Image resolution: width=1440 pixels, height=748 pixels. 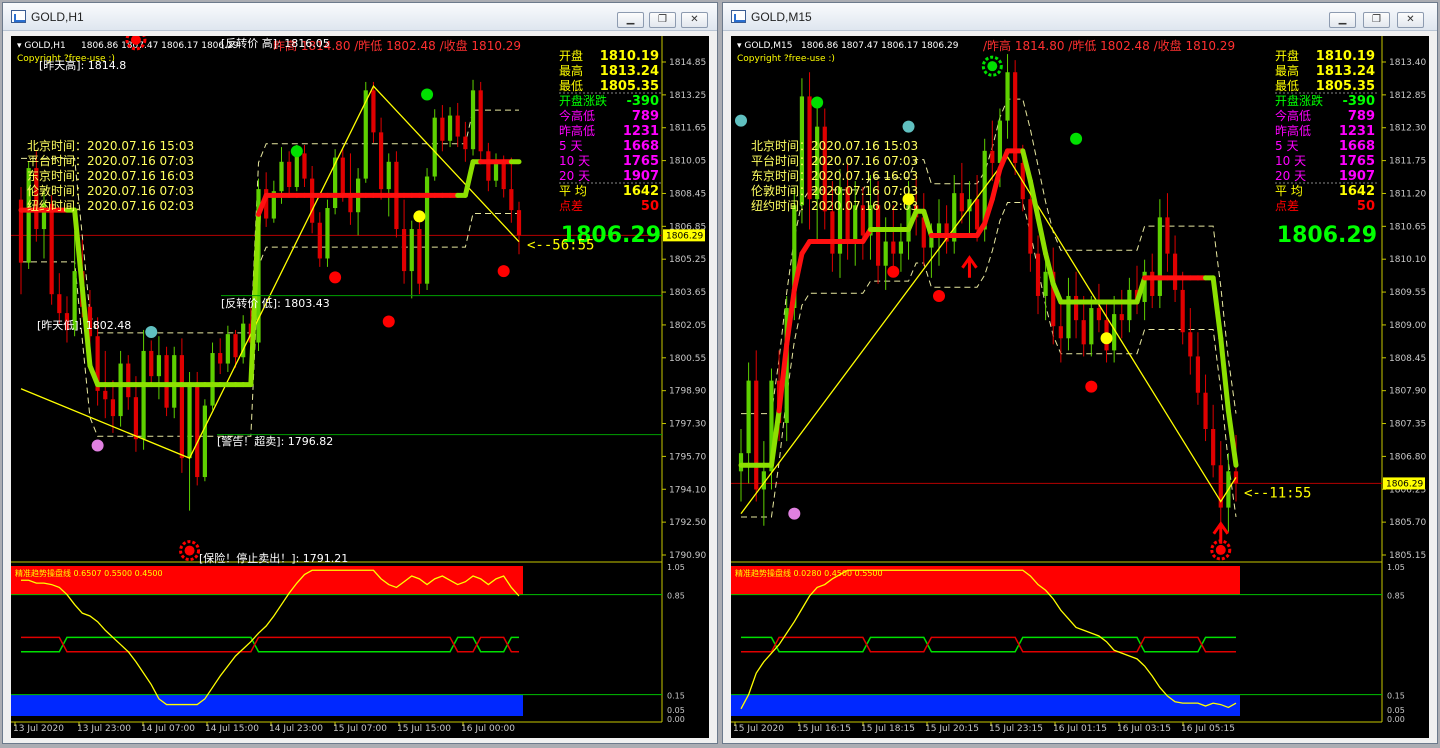 What do you see at coordinates (366, 46) in the screenshot?
I see `prev-day-part: /昨低` at bounding box center [366, 46].